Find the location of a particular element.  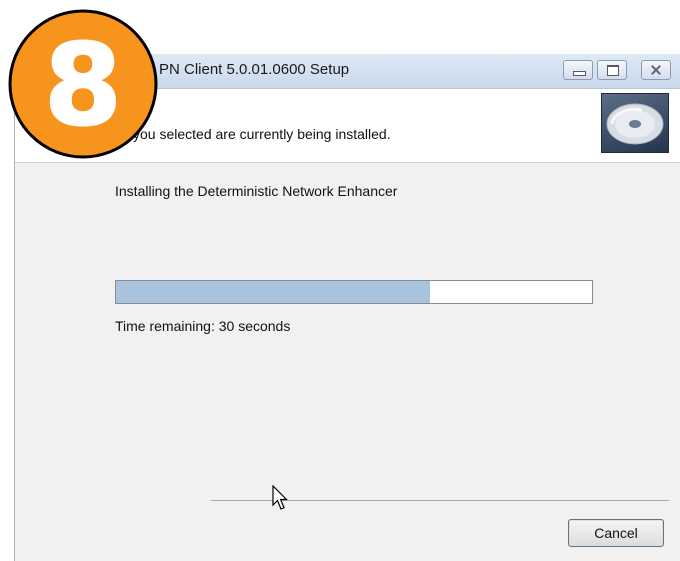

progress-bar is located at coordinates (354, 292).